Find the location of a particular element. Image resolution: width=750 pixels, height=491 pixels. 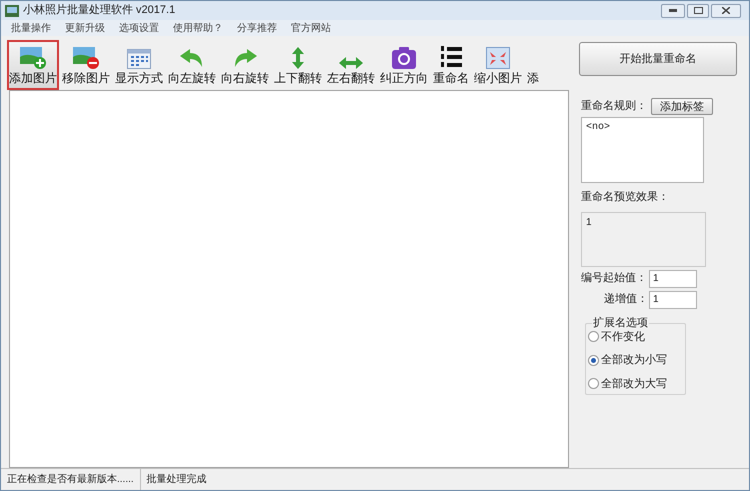

curved-arrow-left-icon is located at coordinates (192, 59).